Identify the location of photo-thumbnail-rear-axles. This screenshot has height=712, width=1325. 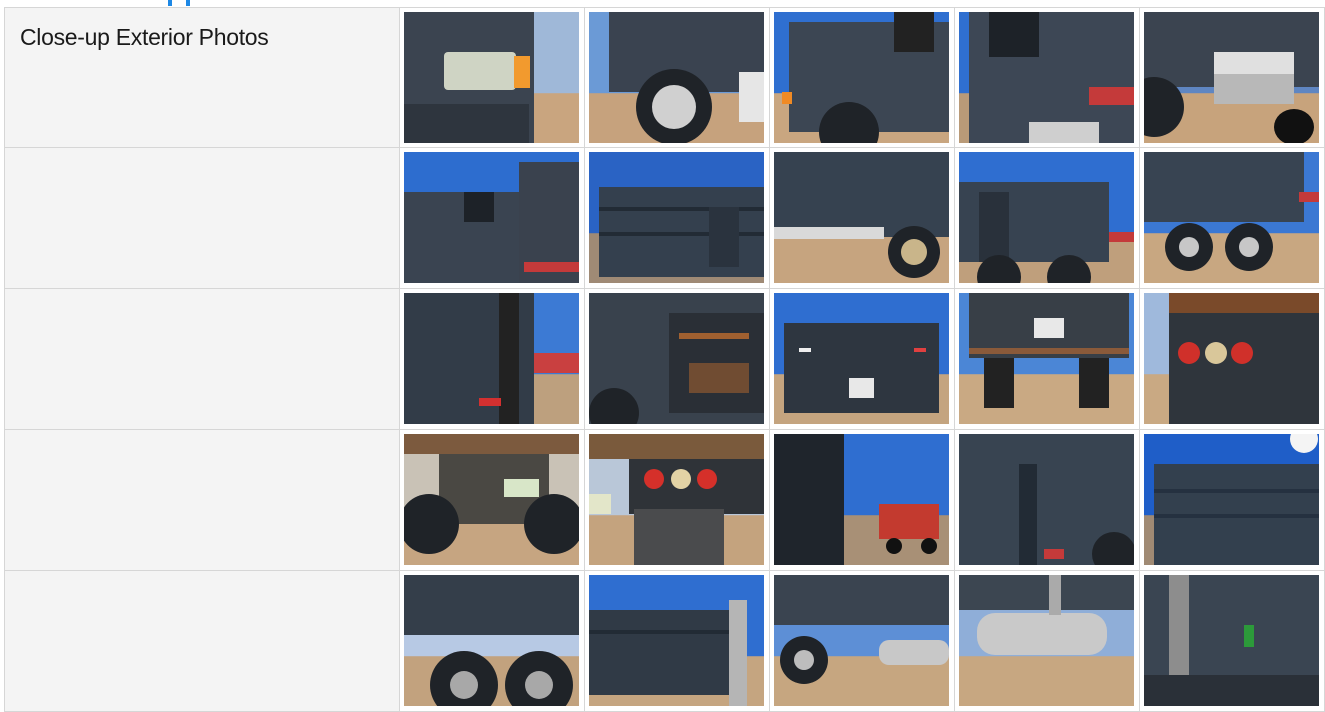
(1231, 217).